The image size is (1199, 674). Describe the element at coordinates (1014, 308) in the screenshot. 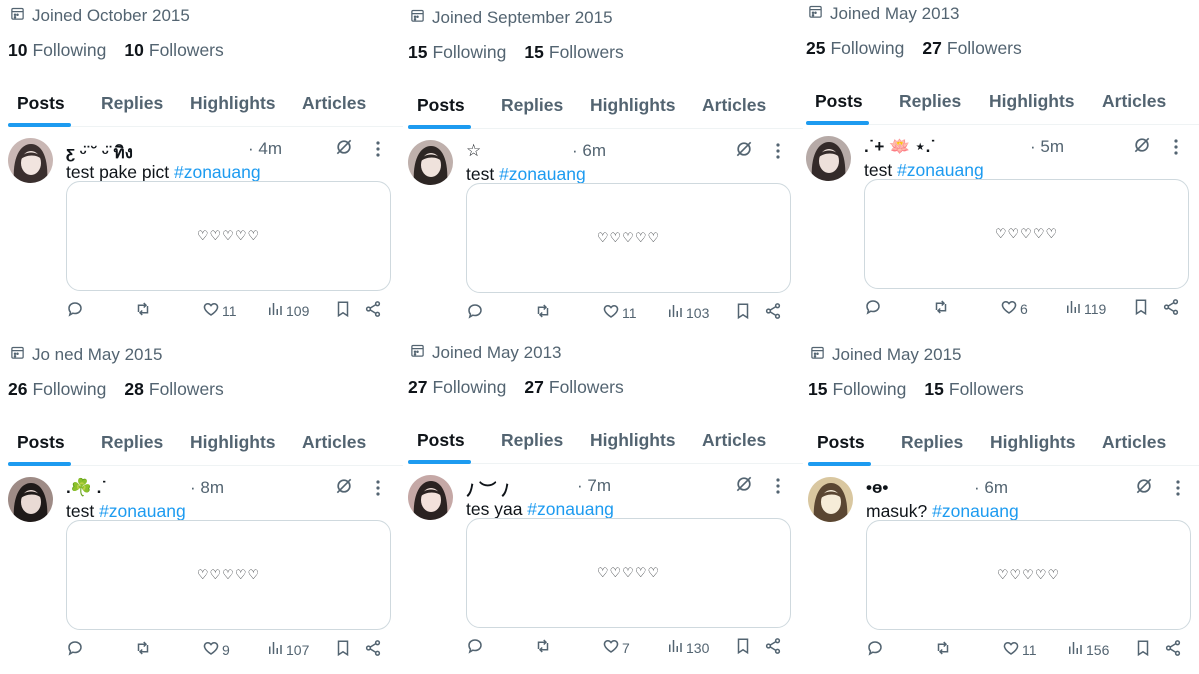

I see `like-button: 6` at that location.